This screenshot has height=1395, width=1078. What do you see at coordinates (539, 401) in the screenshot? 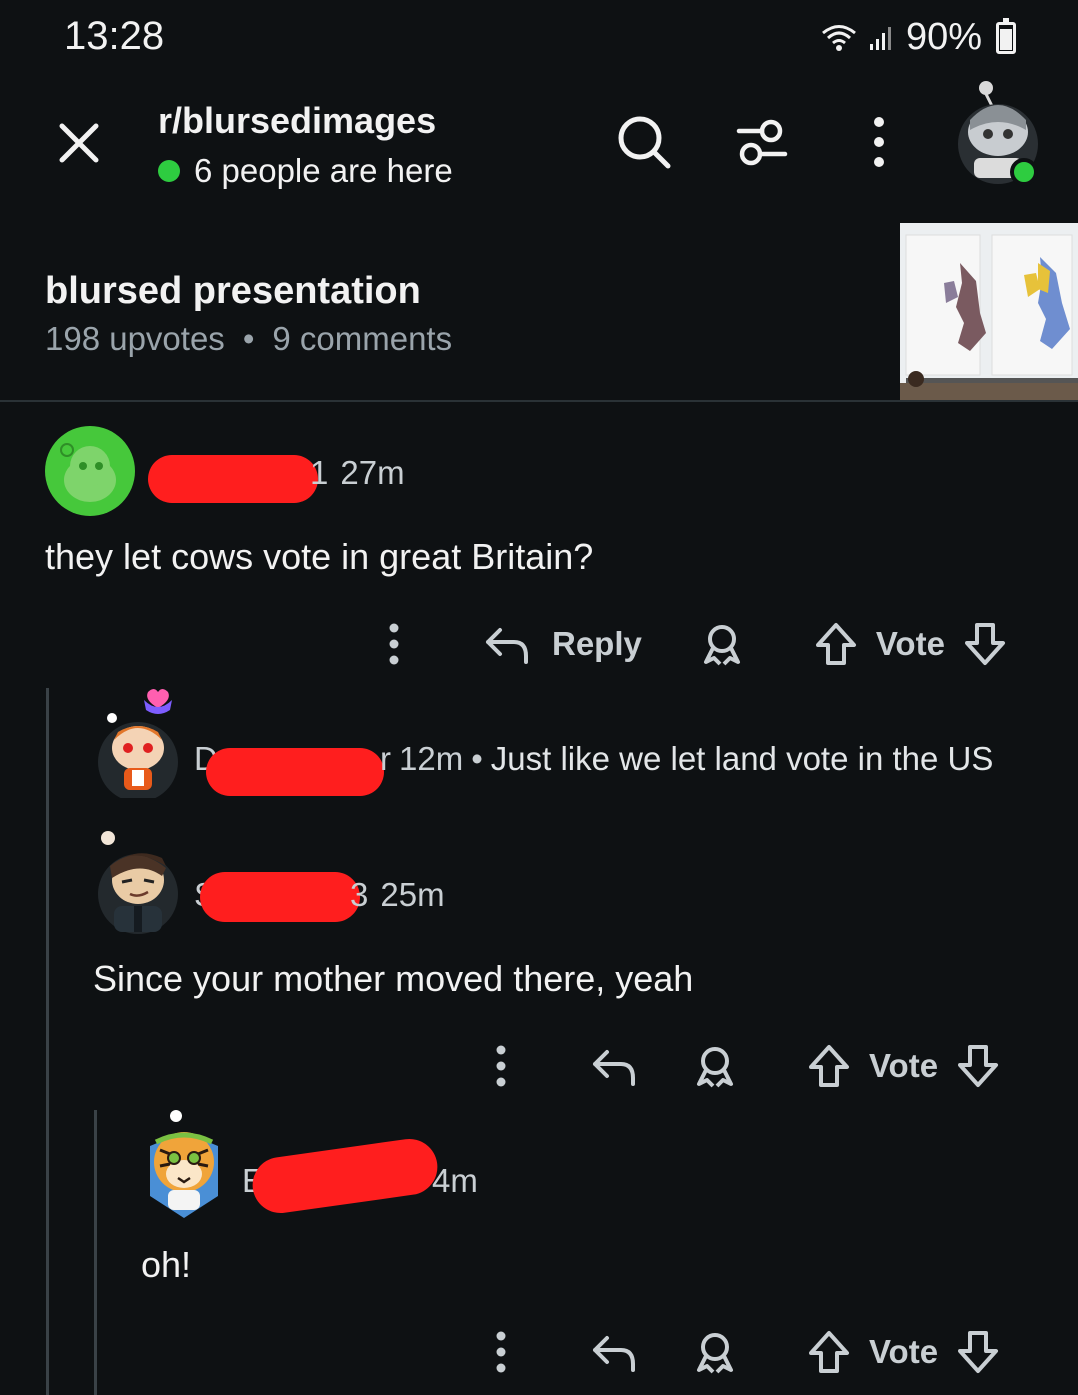
I see `post-divider` at bounding box center [539, 401].